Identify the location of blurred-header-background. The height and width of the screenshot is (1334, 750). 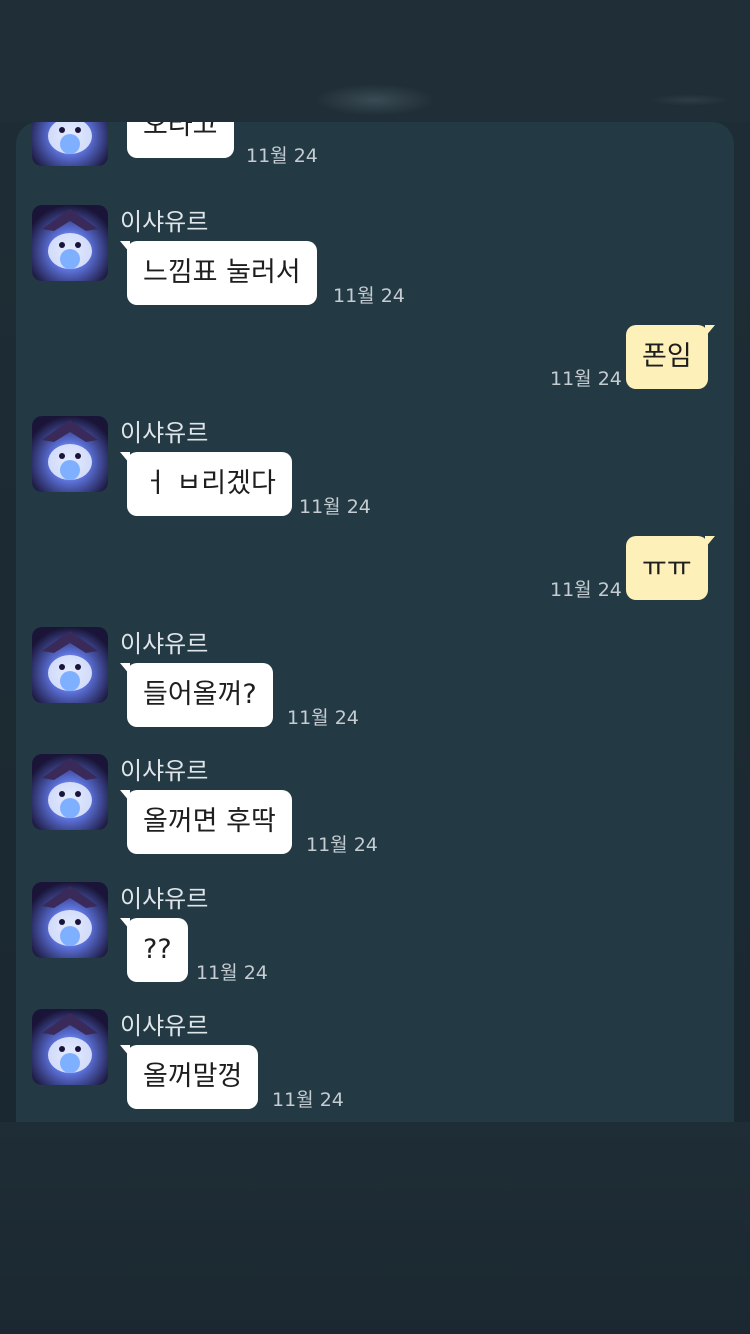
(375, 61).